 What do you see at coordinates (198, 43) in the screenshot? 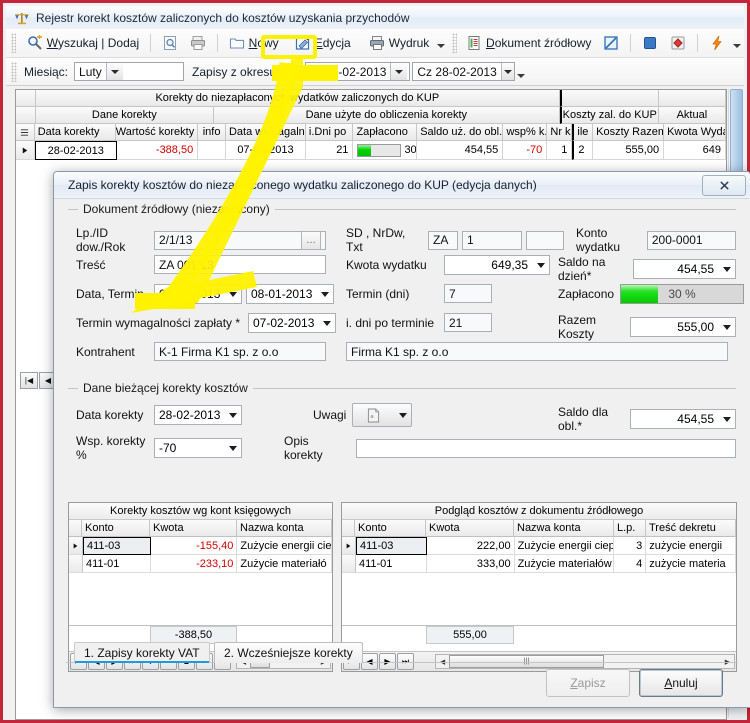
I see `quick-print-button` at bounding box center [198, 43].